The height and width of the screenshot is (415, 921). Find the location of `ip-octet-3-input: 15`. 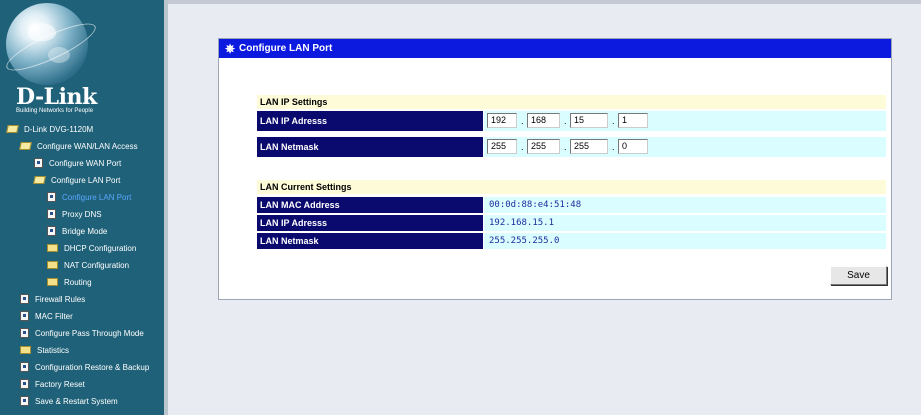

ip-octet-3-input: 15 is located at coordinates (589, 120).